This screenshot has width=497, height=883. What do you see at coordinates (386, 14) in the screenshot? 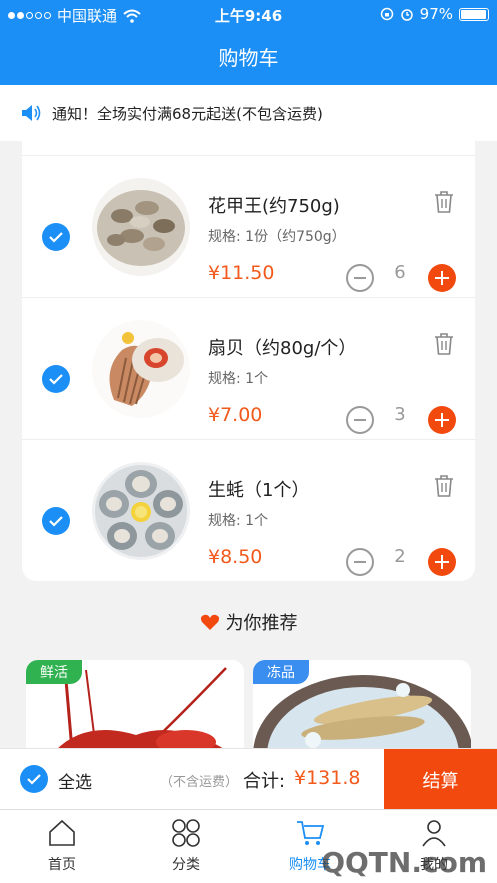
I see `rotation-lock-icon` at bounding box center [386, 14].